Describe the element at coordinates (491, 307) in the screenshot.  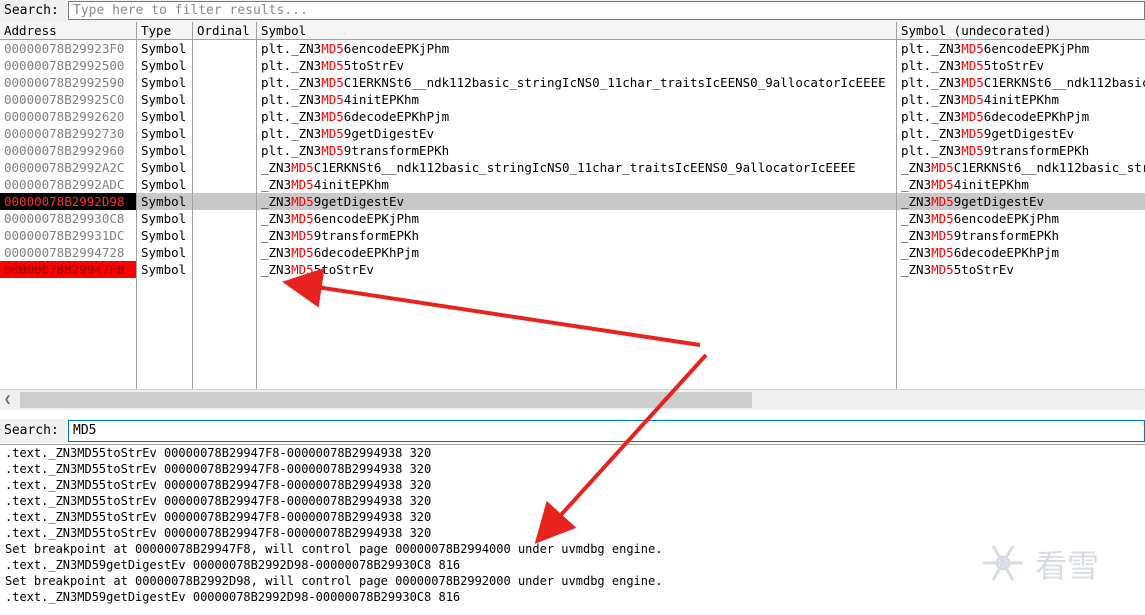
I see `arrow-to-symbol` at that location.